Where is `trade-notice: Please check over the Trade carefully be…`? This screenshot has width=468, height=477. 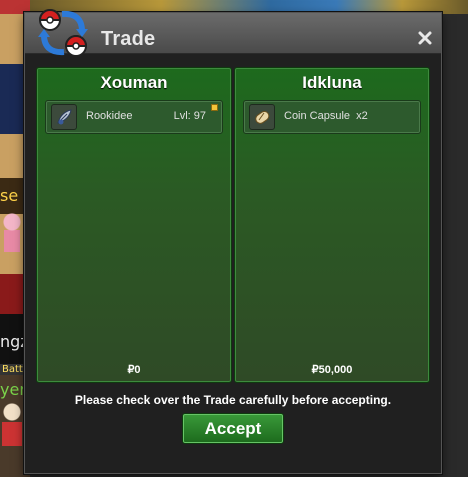 trade-notice: Please check over the Trade carefully be… is located at coordinates (233, 400).